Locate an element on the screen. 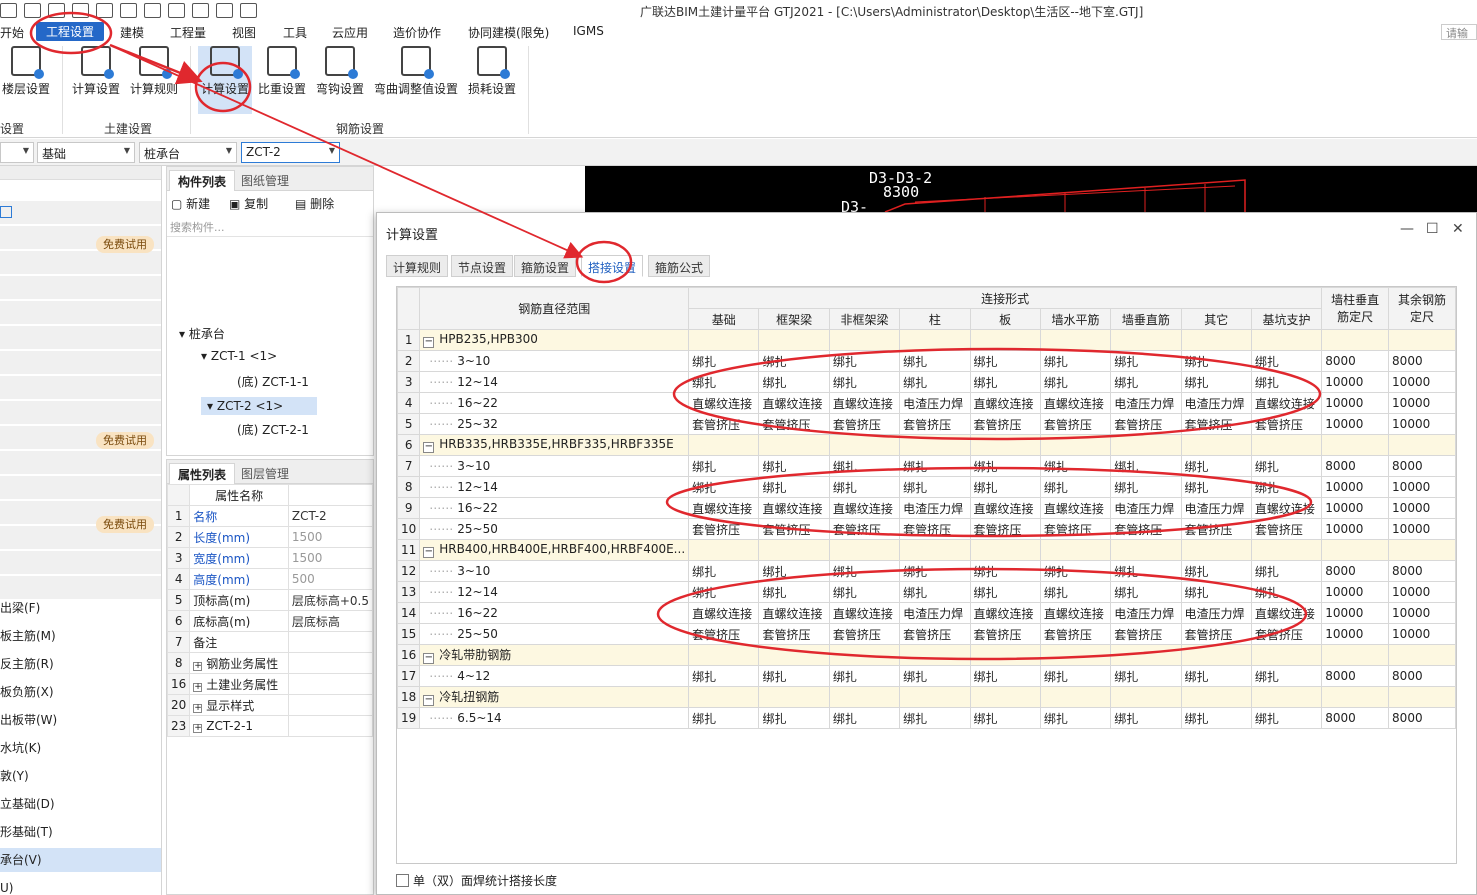  login-input: 请输 is located at coordinates (1459, 32).